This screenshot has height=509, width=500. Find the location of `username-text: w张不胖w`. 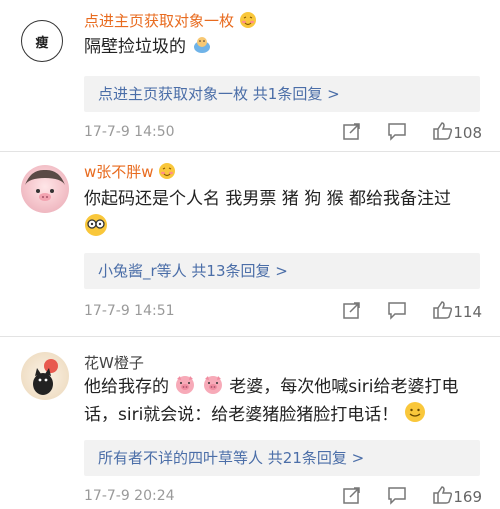

username-text: w张不胖w is located at coordinates (119, 172).